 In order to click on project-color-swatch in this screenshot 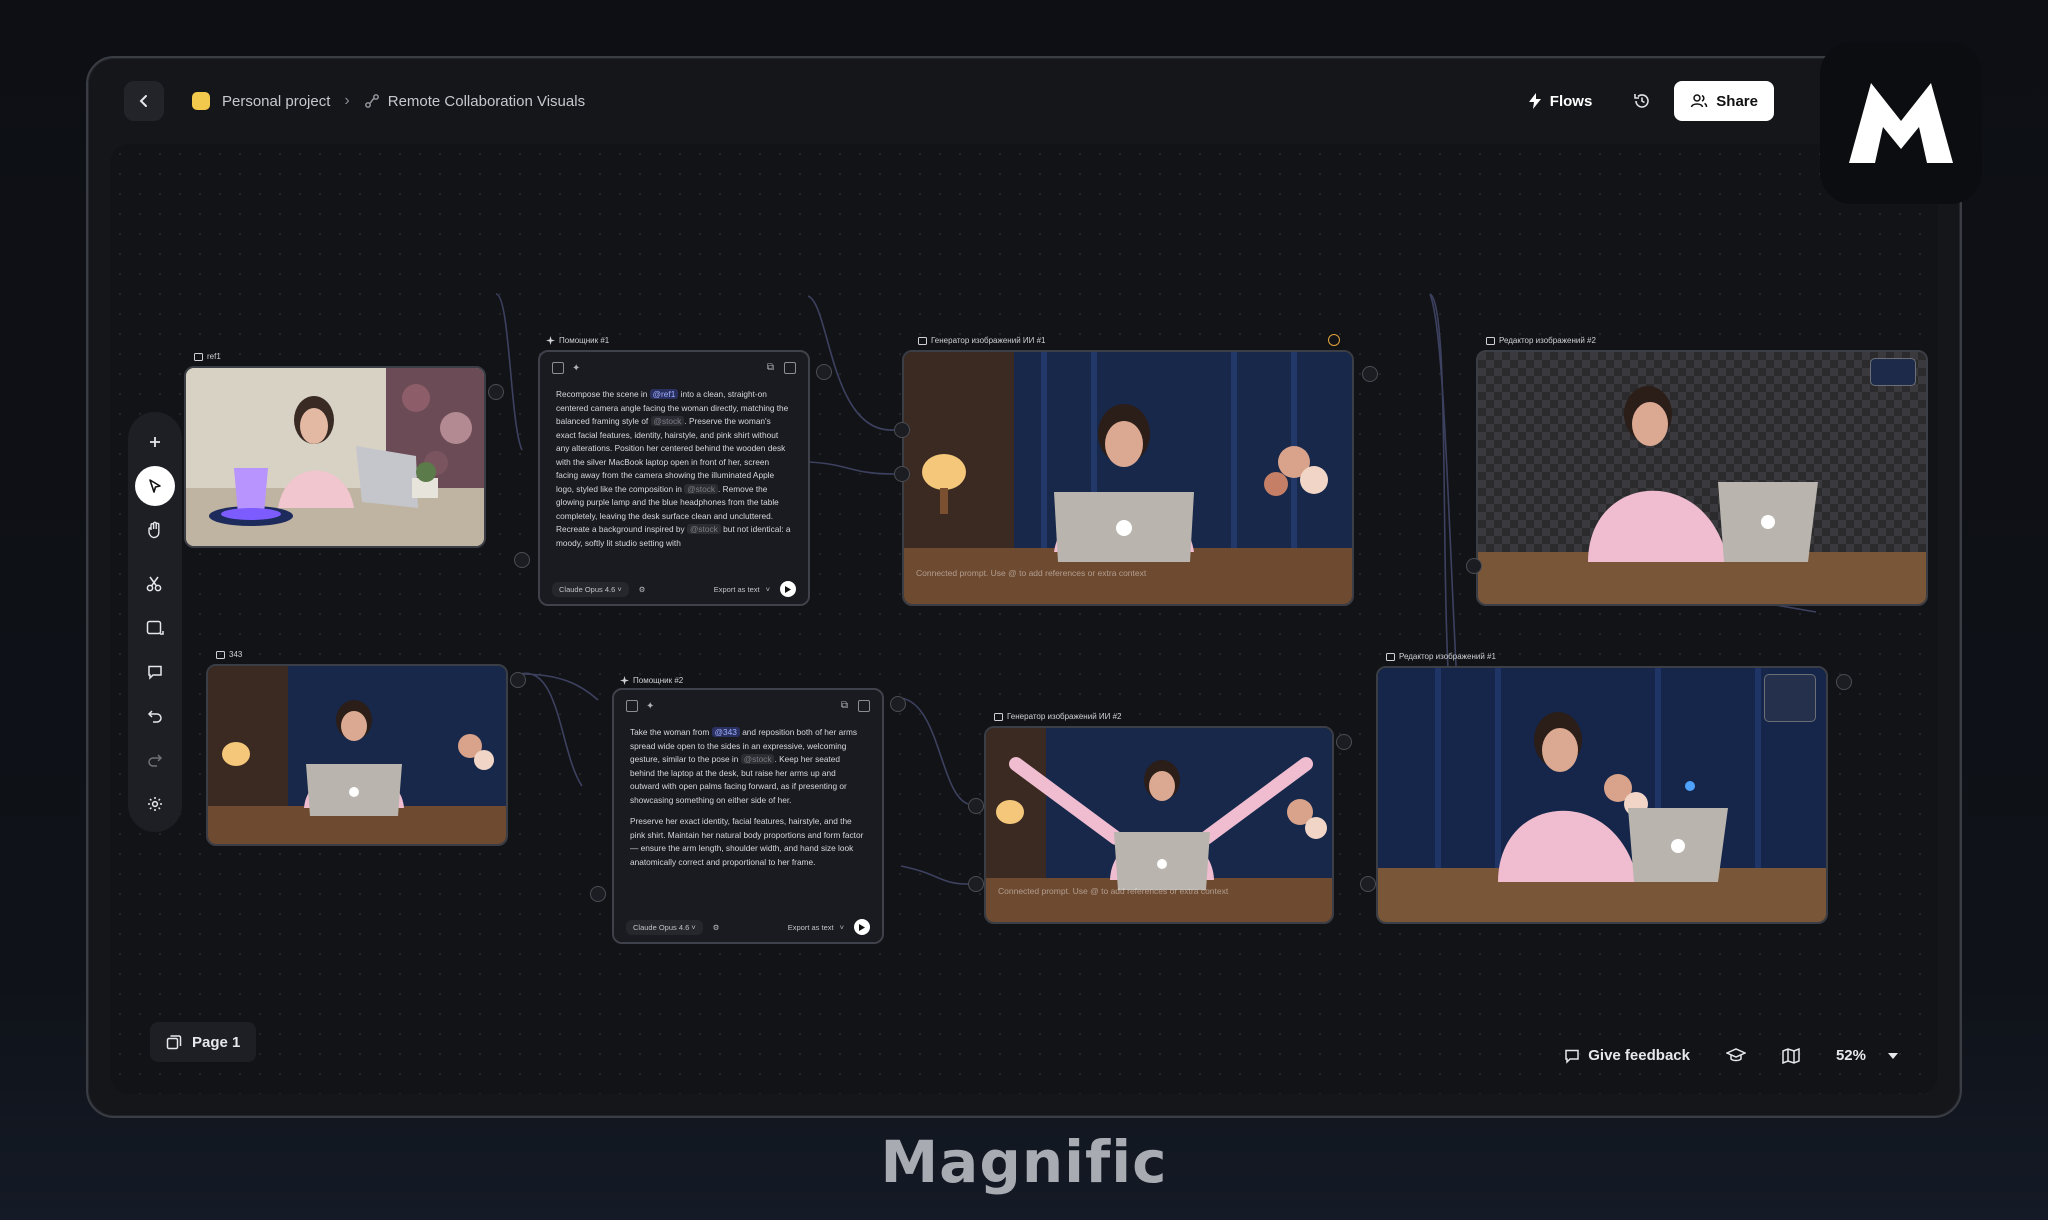, I will do `click(201, 101)`.